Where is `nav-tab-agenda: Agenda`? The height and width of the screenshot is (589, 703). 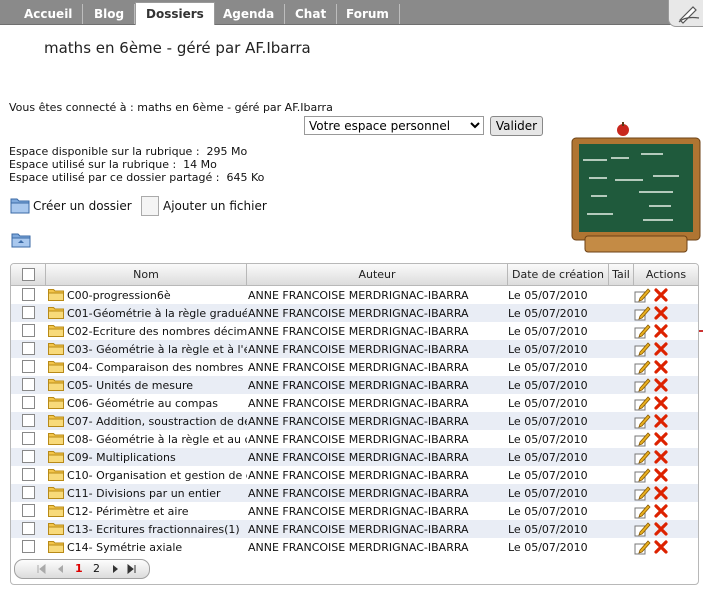 nav-tab-agenda: Agenda is located at coordinates (249, 14).